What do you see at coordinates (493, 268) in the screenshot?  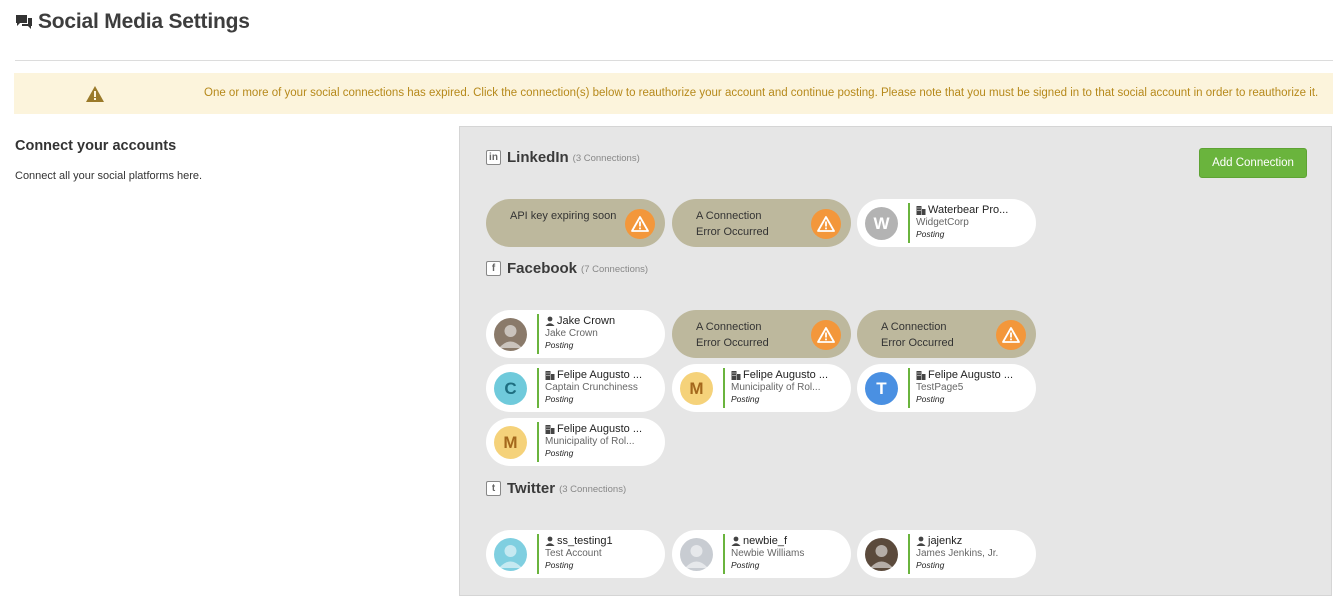 I see `facebook-icon: f` at bounding box center [493, 268].